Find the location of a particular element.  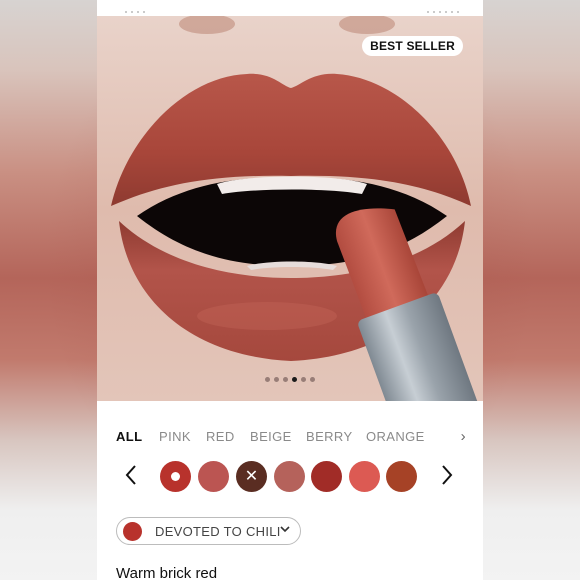

shade-dropdown: DEVOTED TO CHILI is located at coordinates (208, 531).